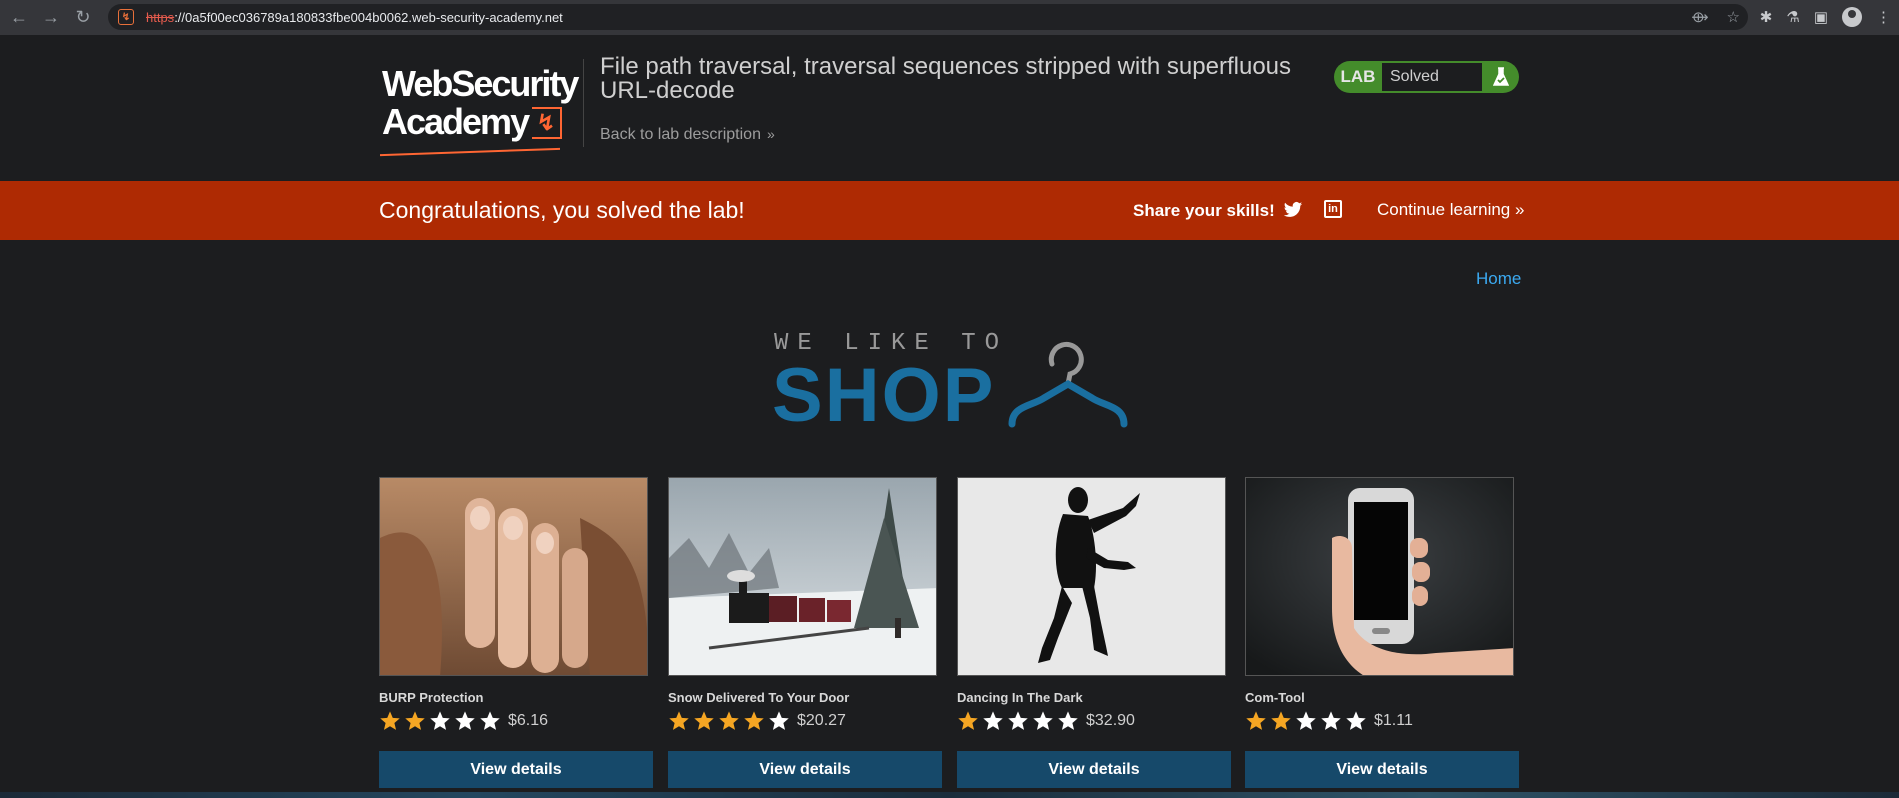 Image resolution: width=1899 pixels, height=798 pixels. Describe the element at coordinates (1379, 576) in the screenshot. I see `product-image-com-tool` at that location.